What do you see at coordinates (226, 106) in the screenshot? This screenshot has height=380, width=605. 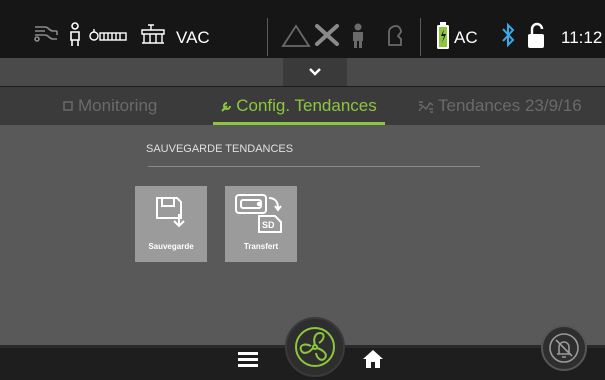 I see `wrench-icon` at bounding box center [226, 106].